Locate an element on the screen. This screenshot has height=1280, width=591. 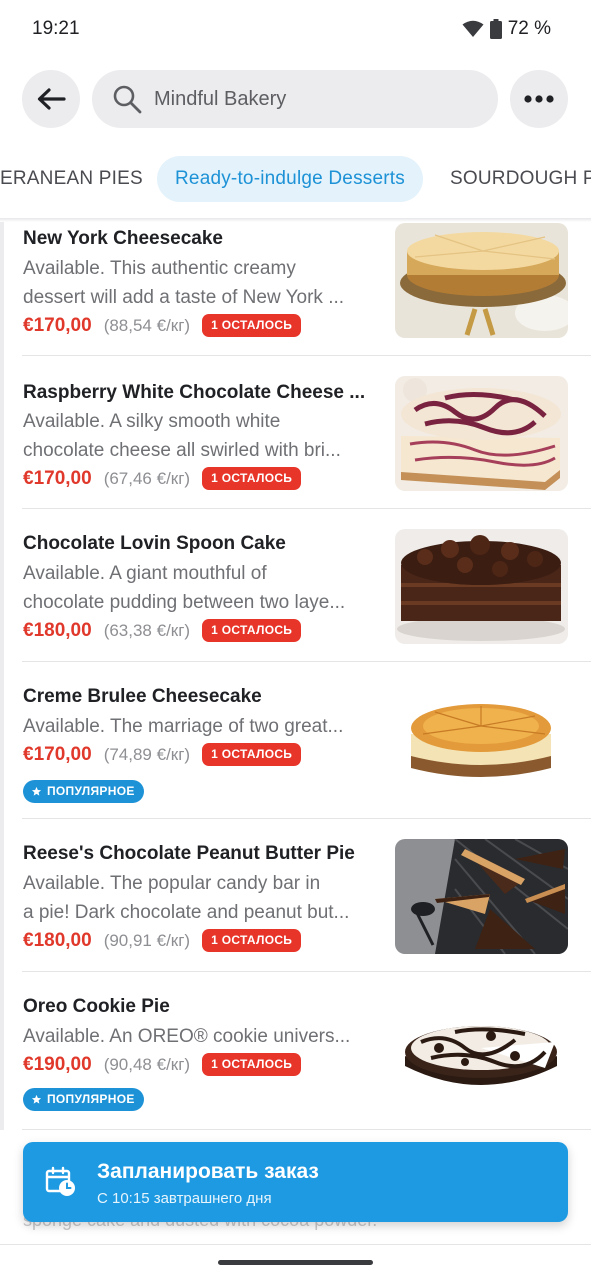
item-description-line: Available. A silky smooth white is located at coordinates (152, 421).